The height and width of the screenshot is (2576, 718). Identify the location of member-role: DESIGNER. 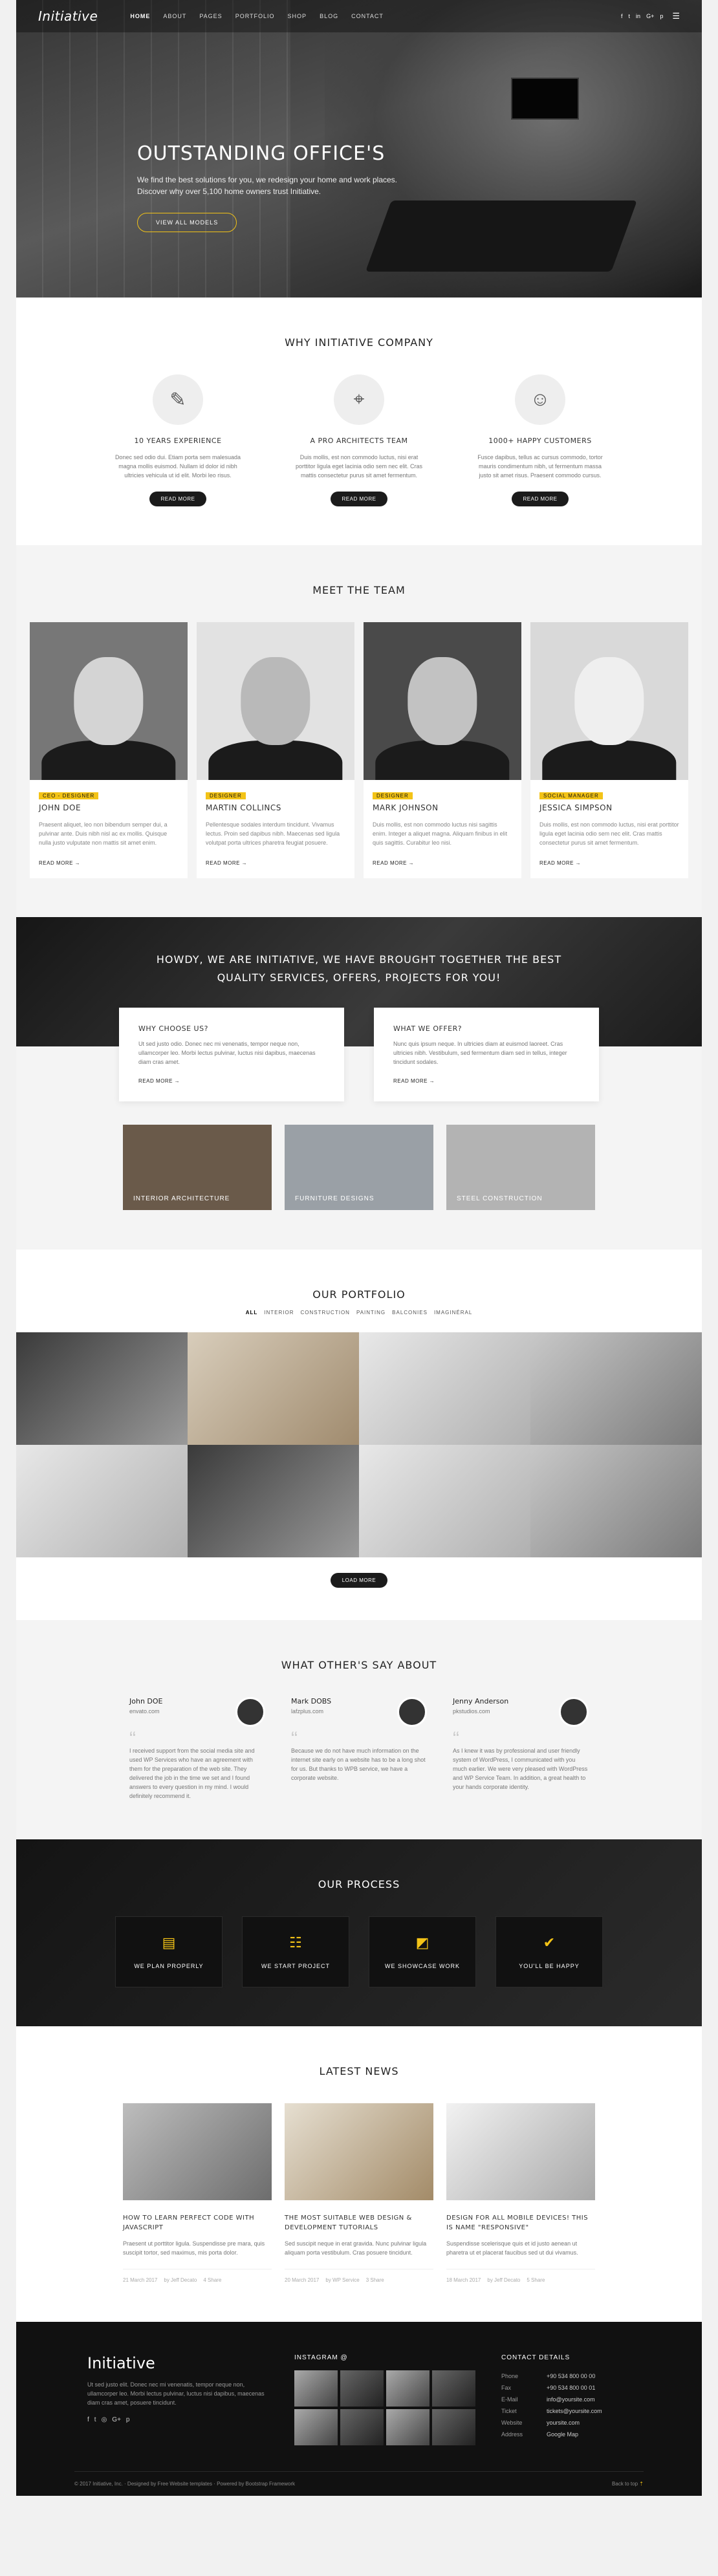
(393, 795).